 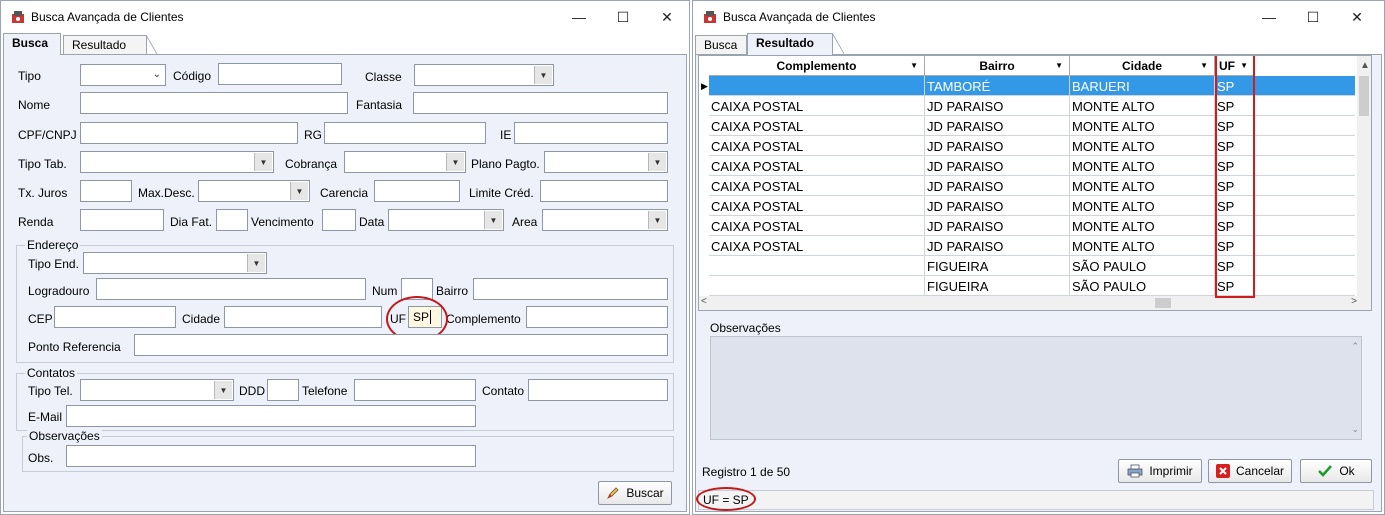 What do you see at coordinates (997, 66) in the screenshot?
I see `column-header-bairro: Bairro ▼` at bounding box center [997, 66].